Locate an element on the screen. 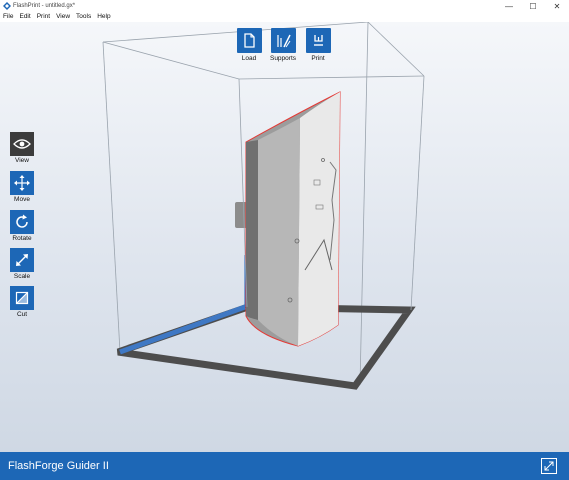 This screenshot has height=480, width=569. plate-x-axis is located at coordinates (182, 329).